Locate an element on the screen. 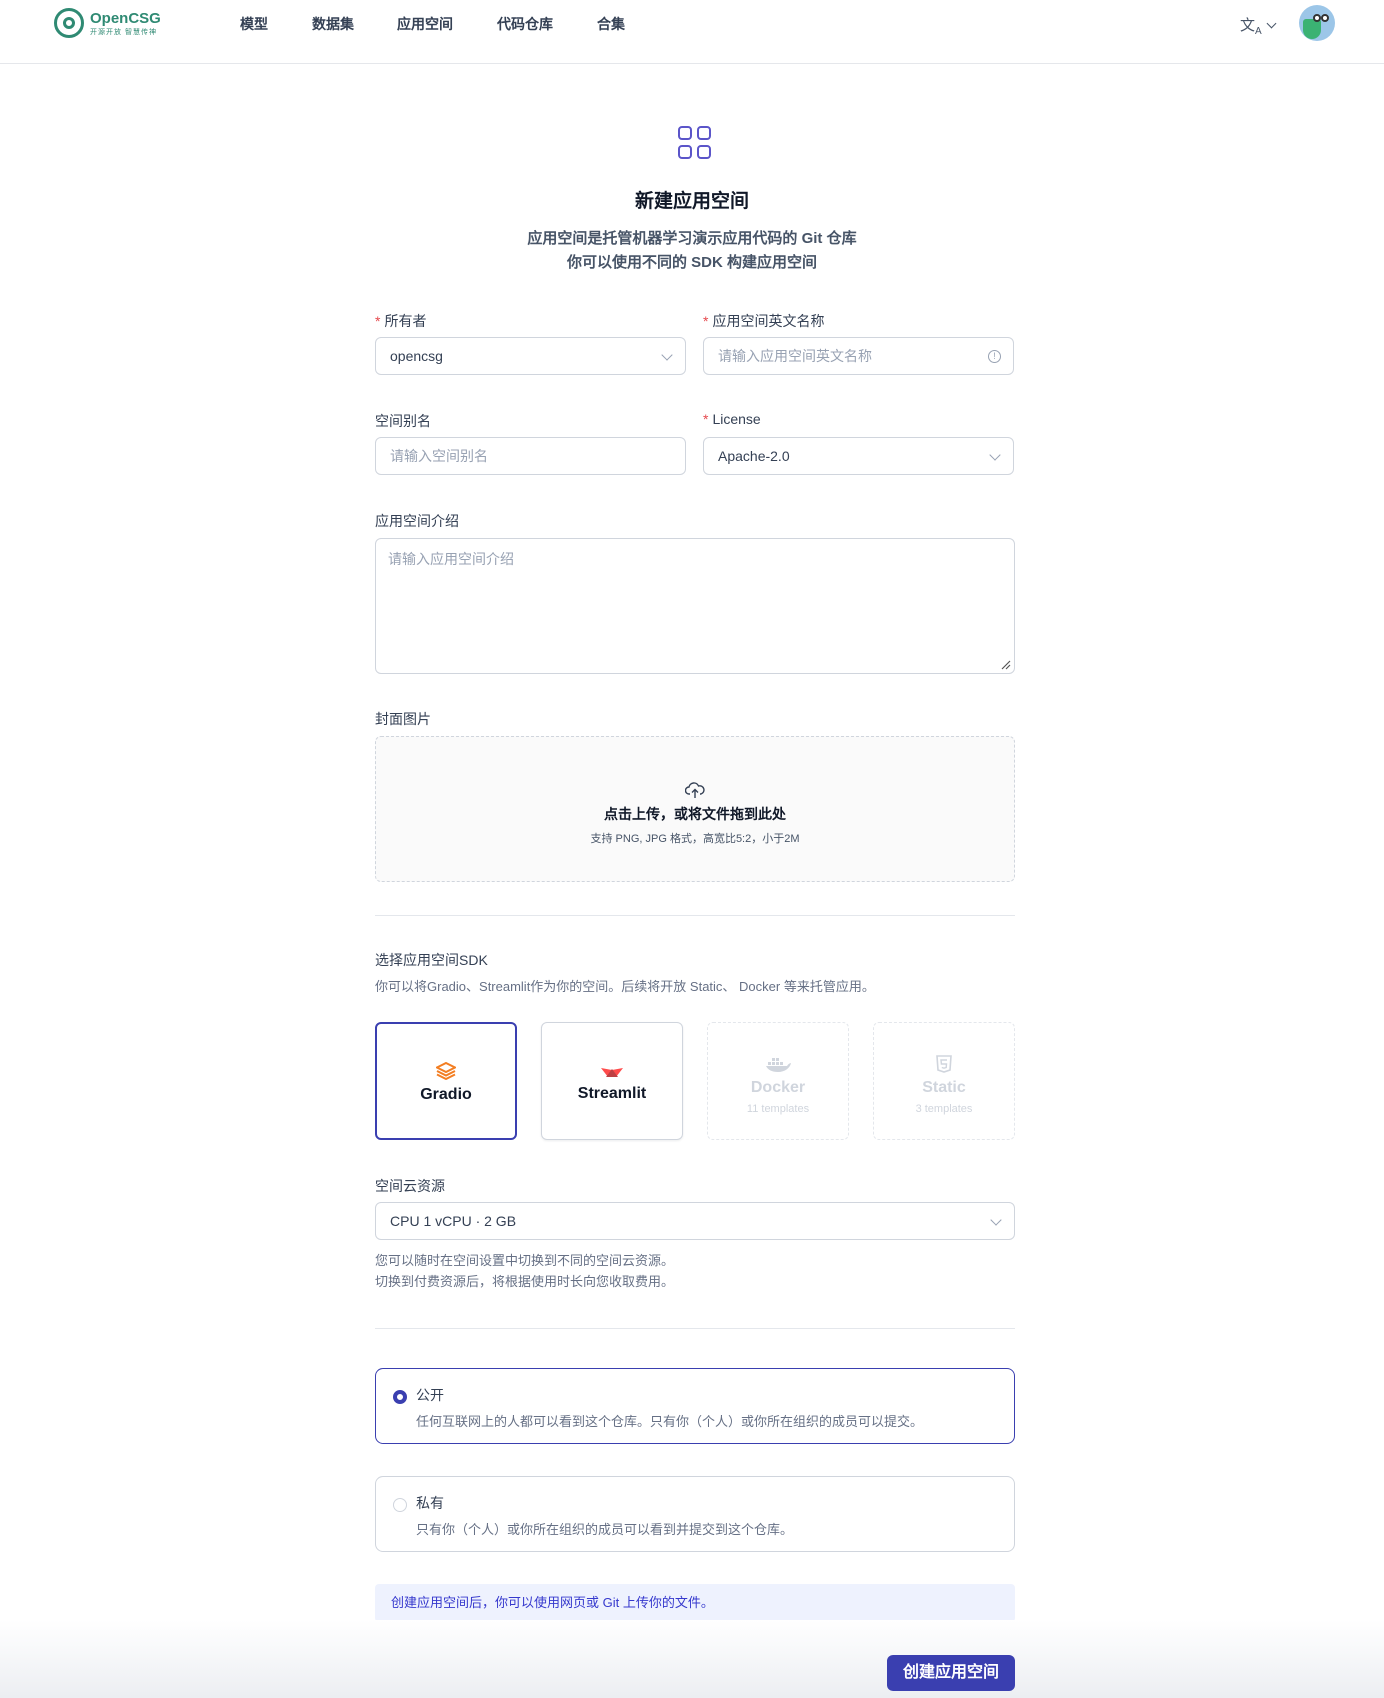  footer-area is located at coordinates (692, 1659).